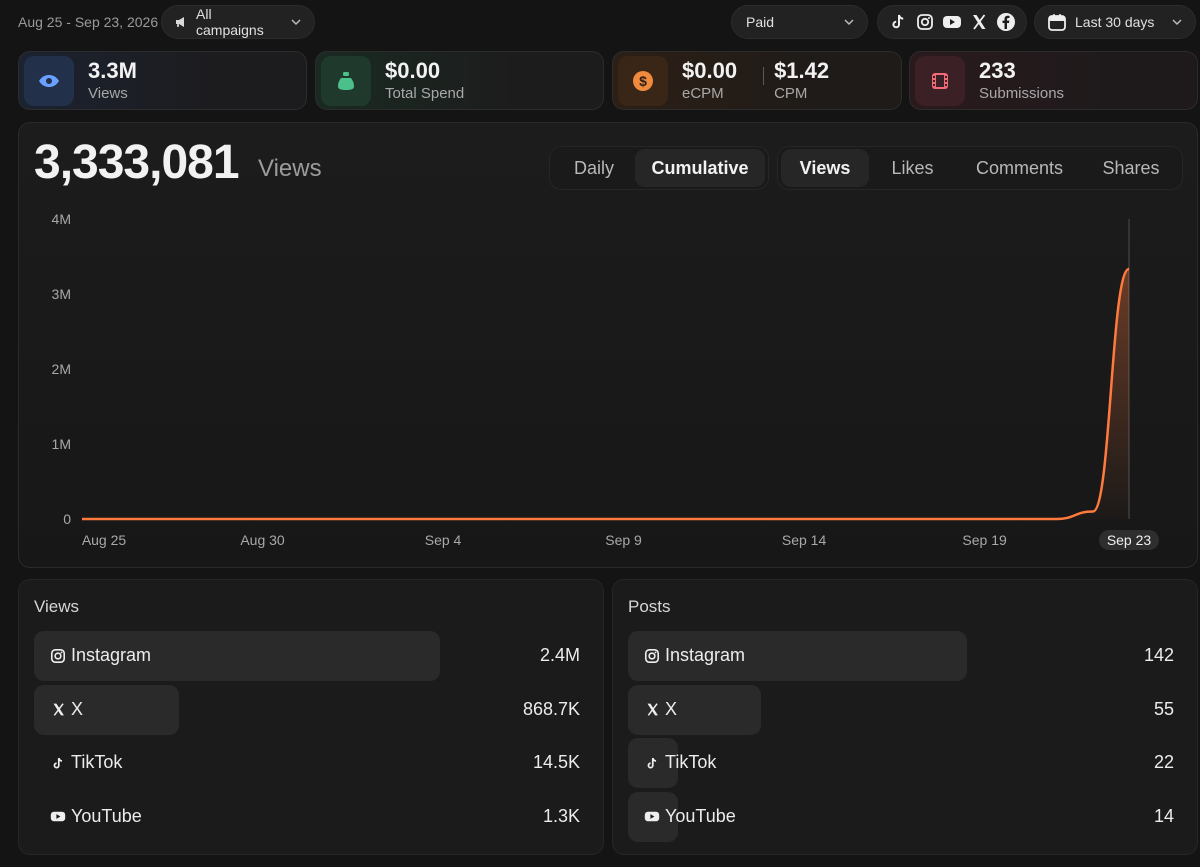 The width and height of the screenshot is (1200, 867). Describe the element at coordinates (1163, 708) in the screenshot. I see `platform-value: 55` at that location.